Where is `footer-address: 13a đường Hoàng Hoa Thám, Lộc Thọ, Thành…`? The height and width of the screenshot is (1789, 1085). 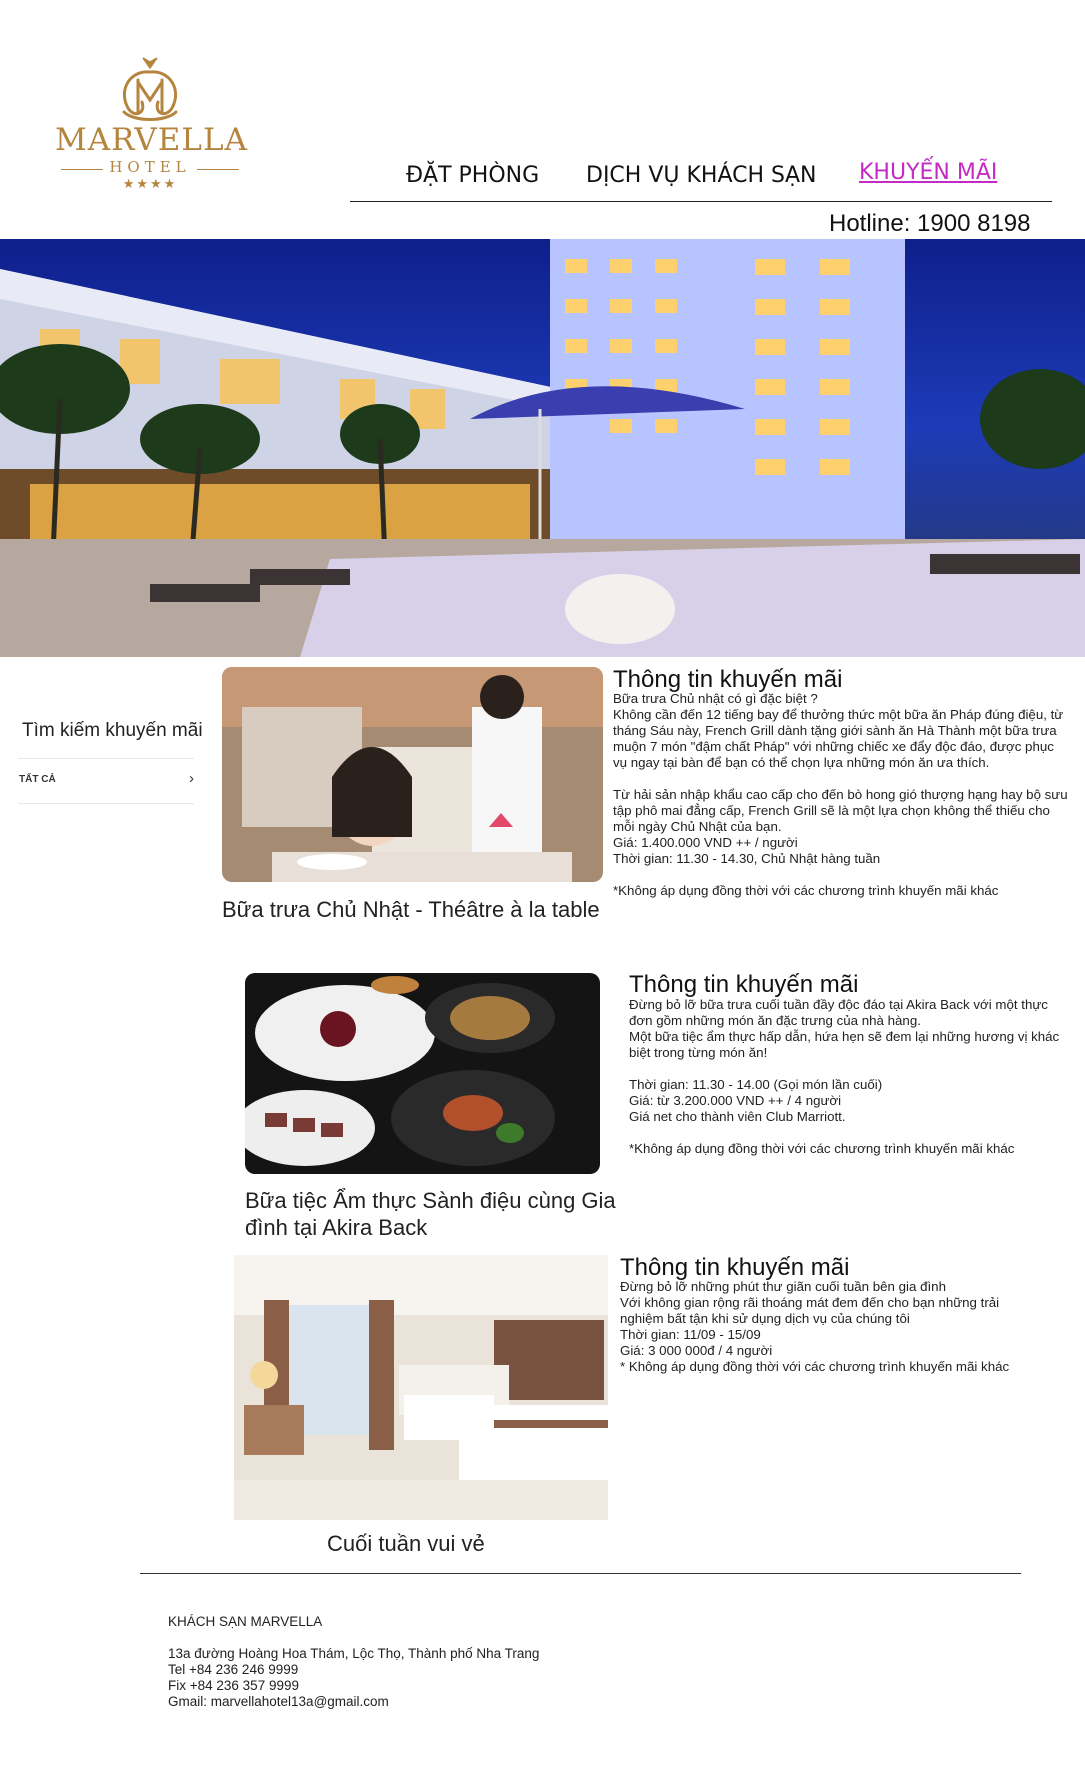 footer-address: 13a đường Hoàng Hoa Thám, Lộc Thọ, Thành… is located at coordinates (354, 1653).